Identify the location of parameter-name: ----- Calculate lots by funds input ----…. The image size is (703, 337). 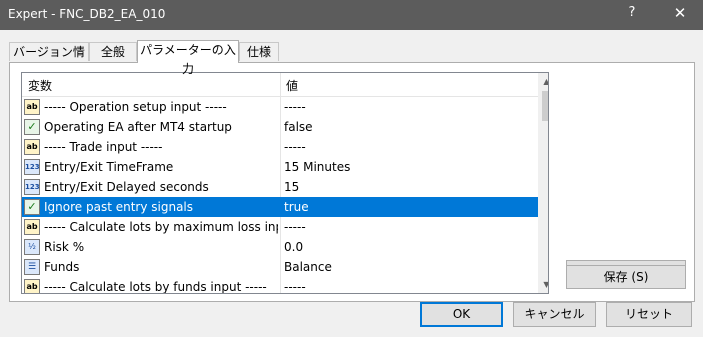
(155, 287).